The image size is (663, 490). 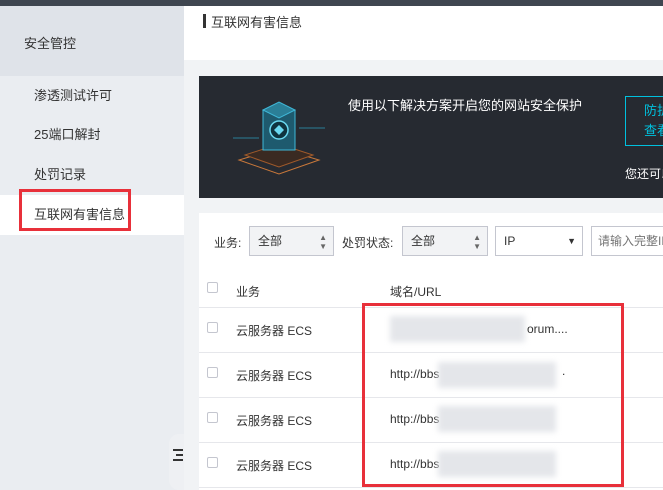 What do you see at coordinates (465, 105) in the screenshot?
I see `banner-text: 使用以下解决方案开启您的网站安全保护` at bounding box center [465, 105].